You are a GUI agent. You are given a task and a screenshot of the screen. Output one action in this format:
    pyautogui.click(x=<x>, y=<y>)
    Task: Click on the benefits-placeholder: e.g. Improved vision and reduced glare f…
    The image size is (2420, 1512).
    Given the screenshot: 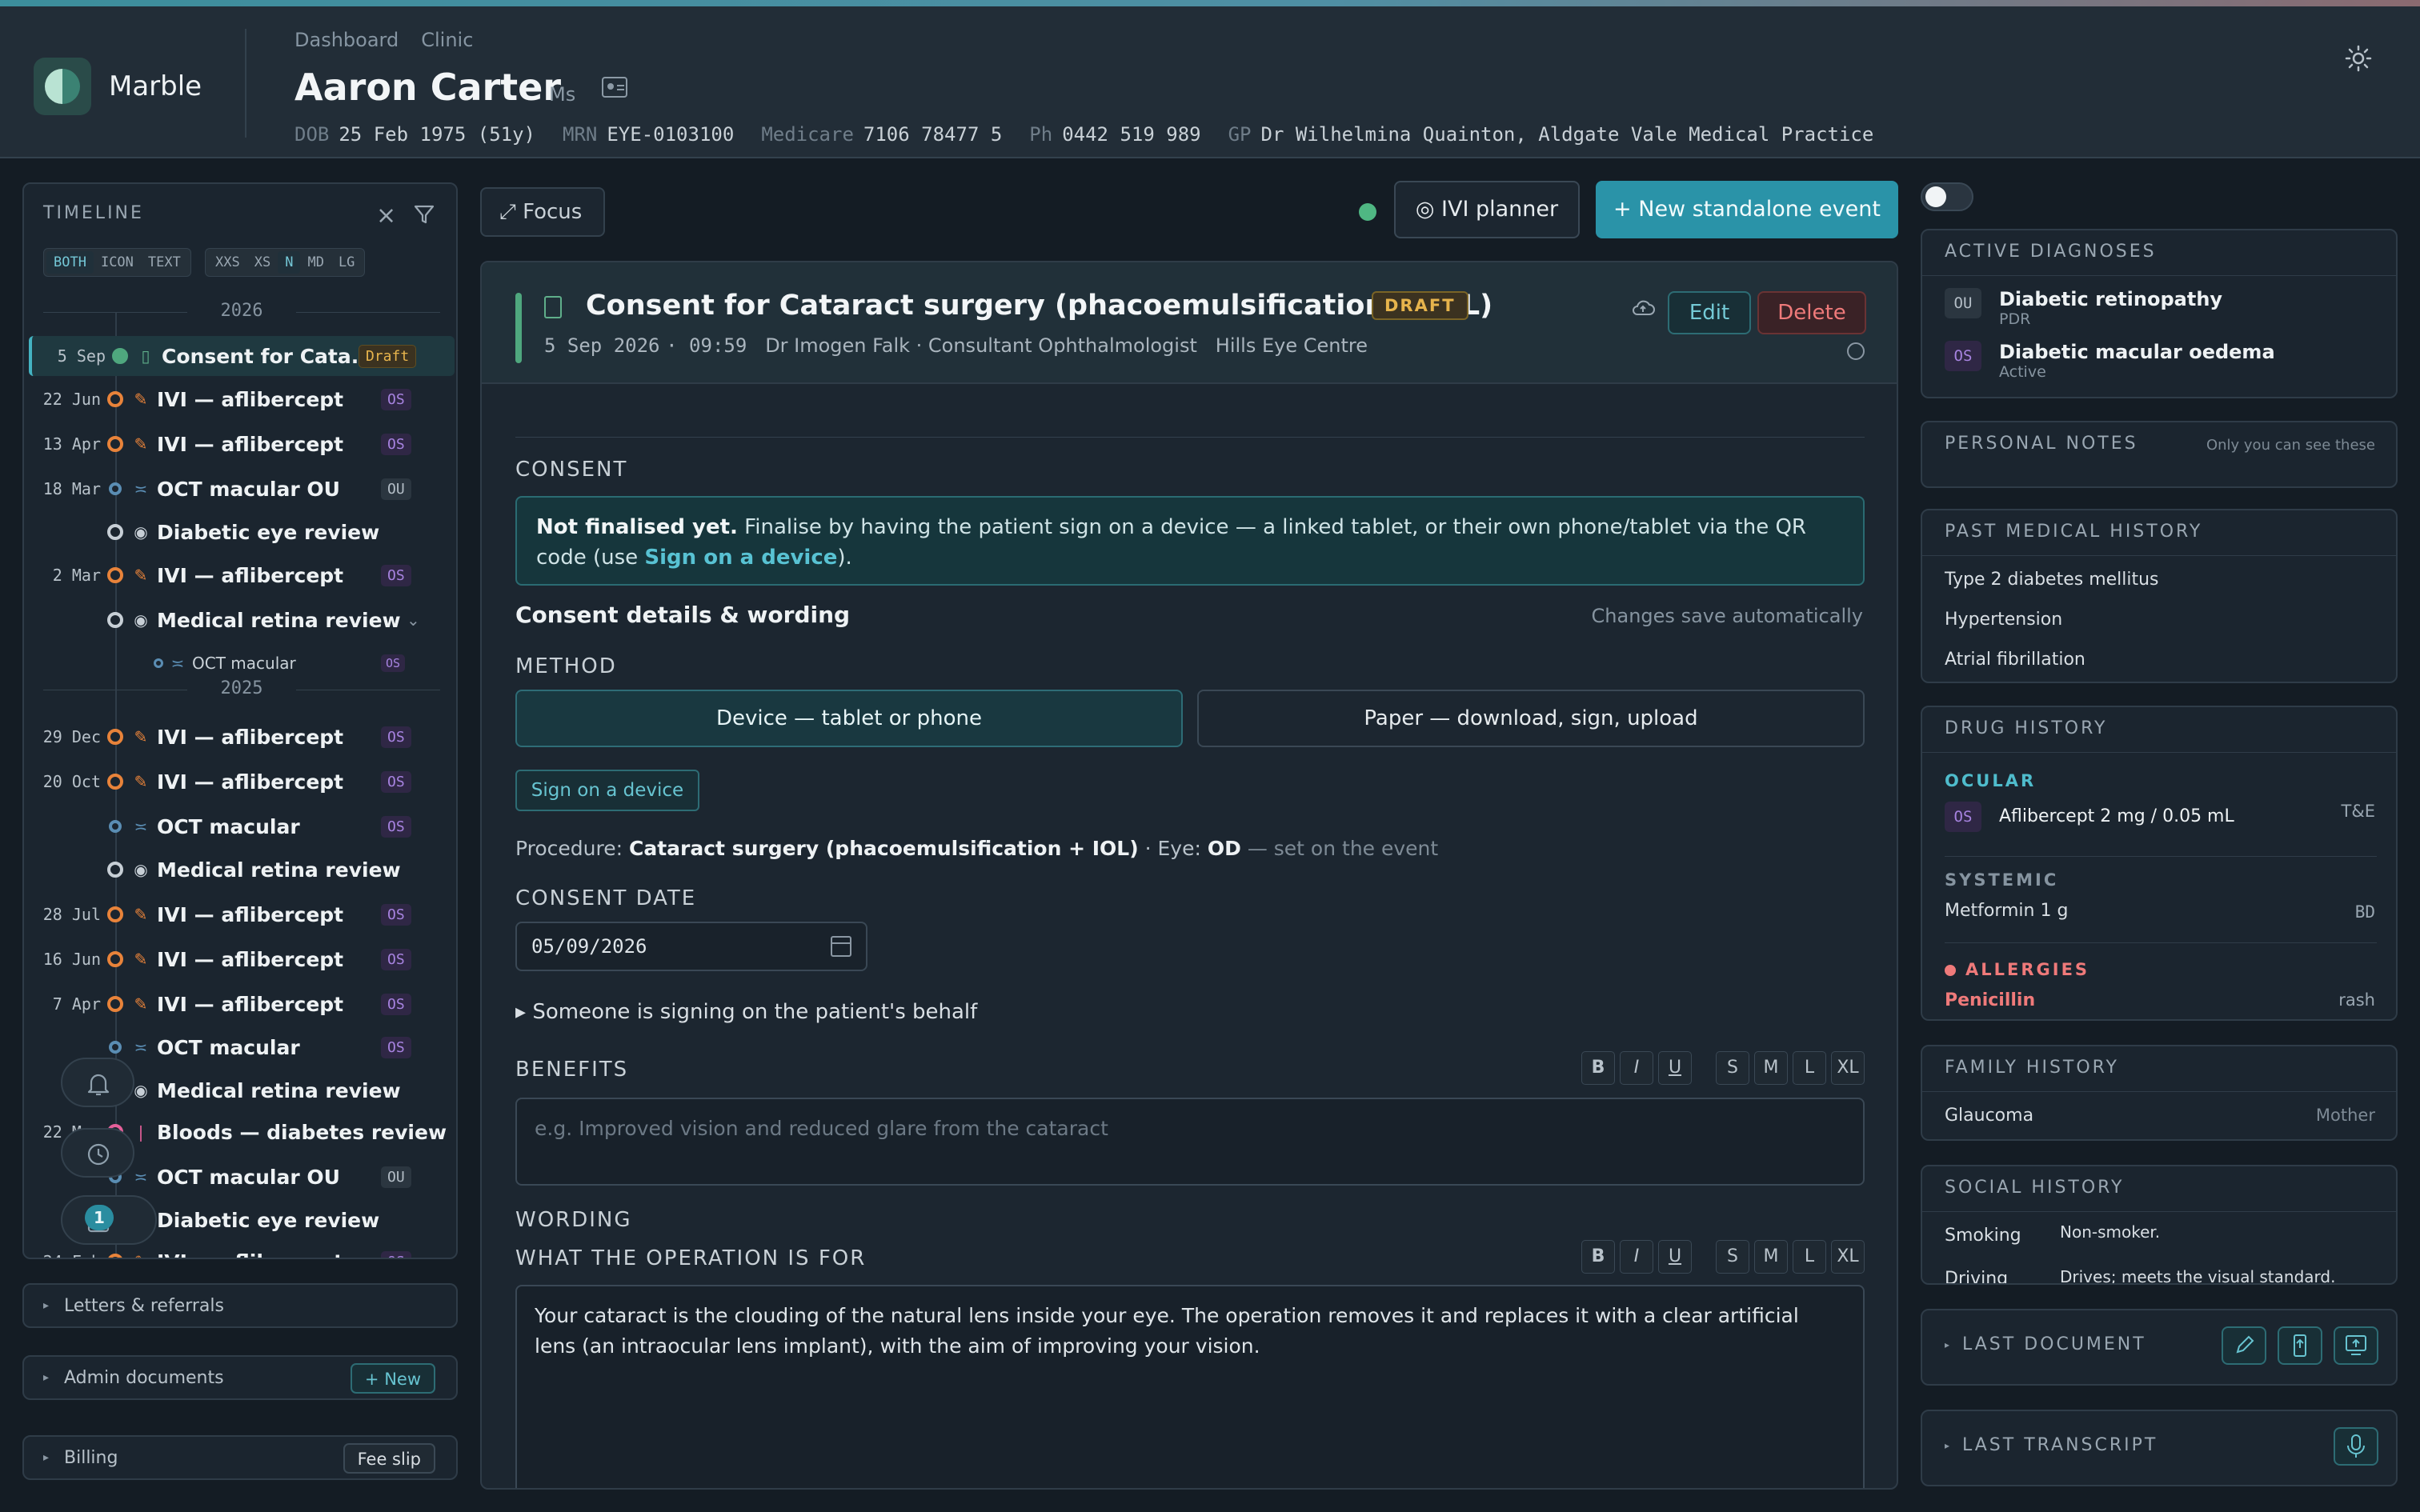 What is the action you would take?
    pyautogui.click(x=821, y=1128)
    